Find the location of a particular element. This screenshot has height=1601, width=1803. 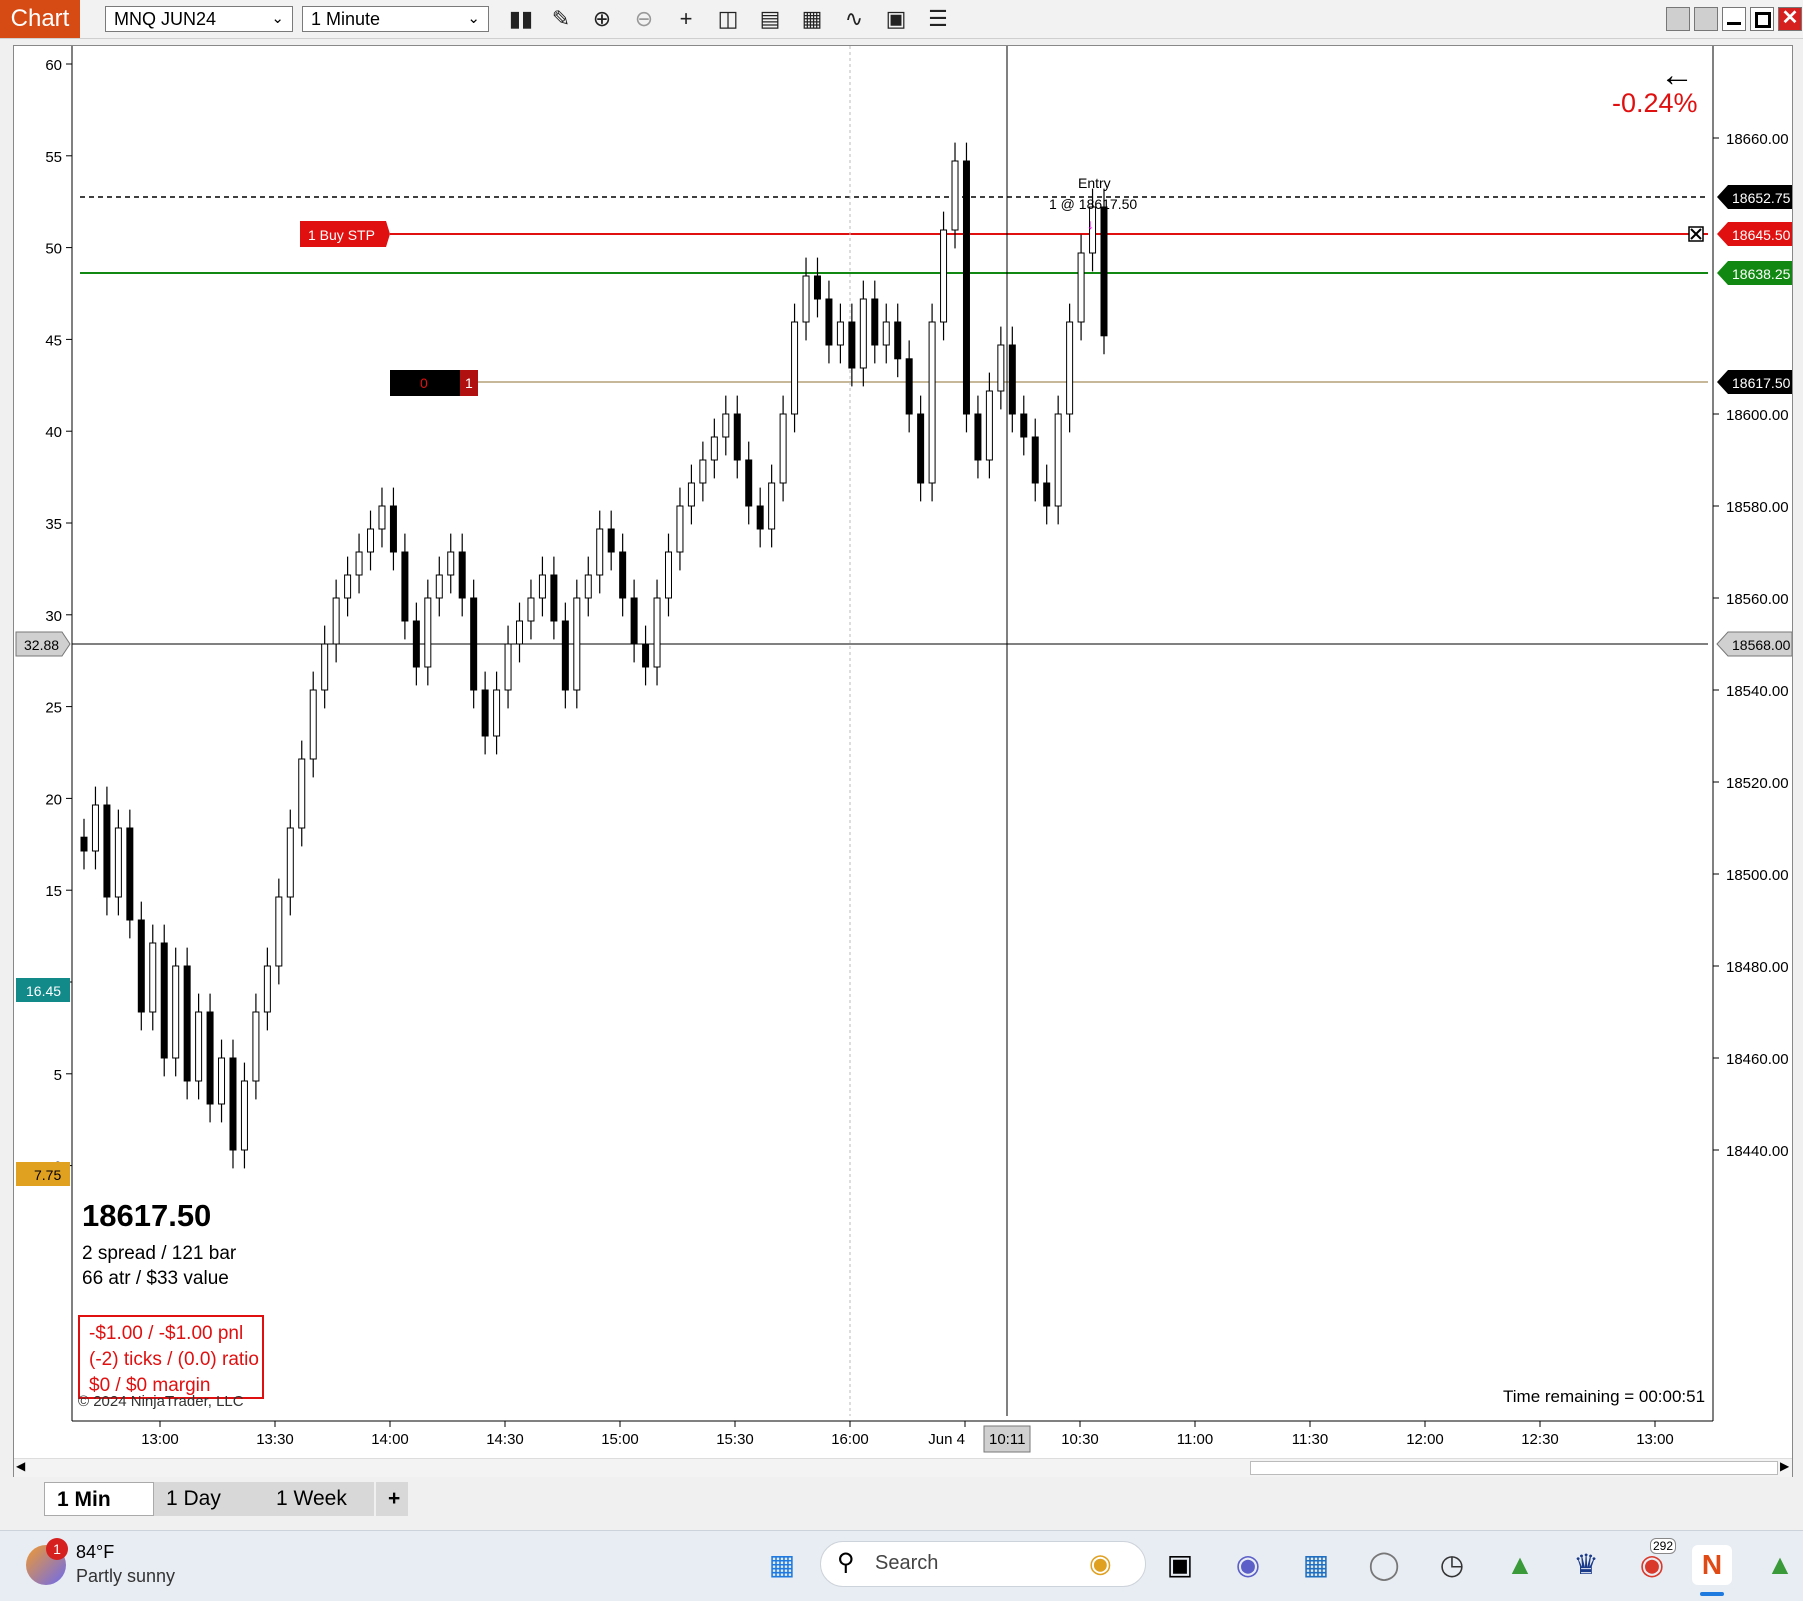

svg-text: 32.88 is located at coordinates (41, 645).